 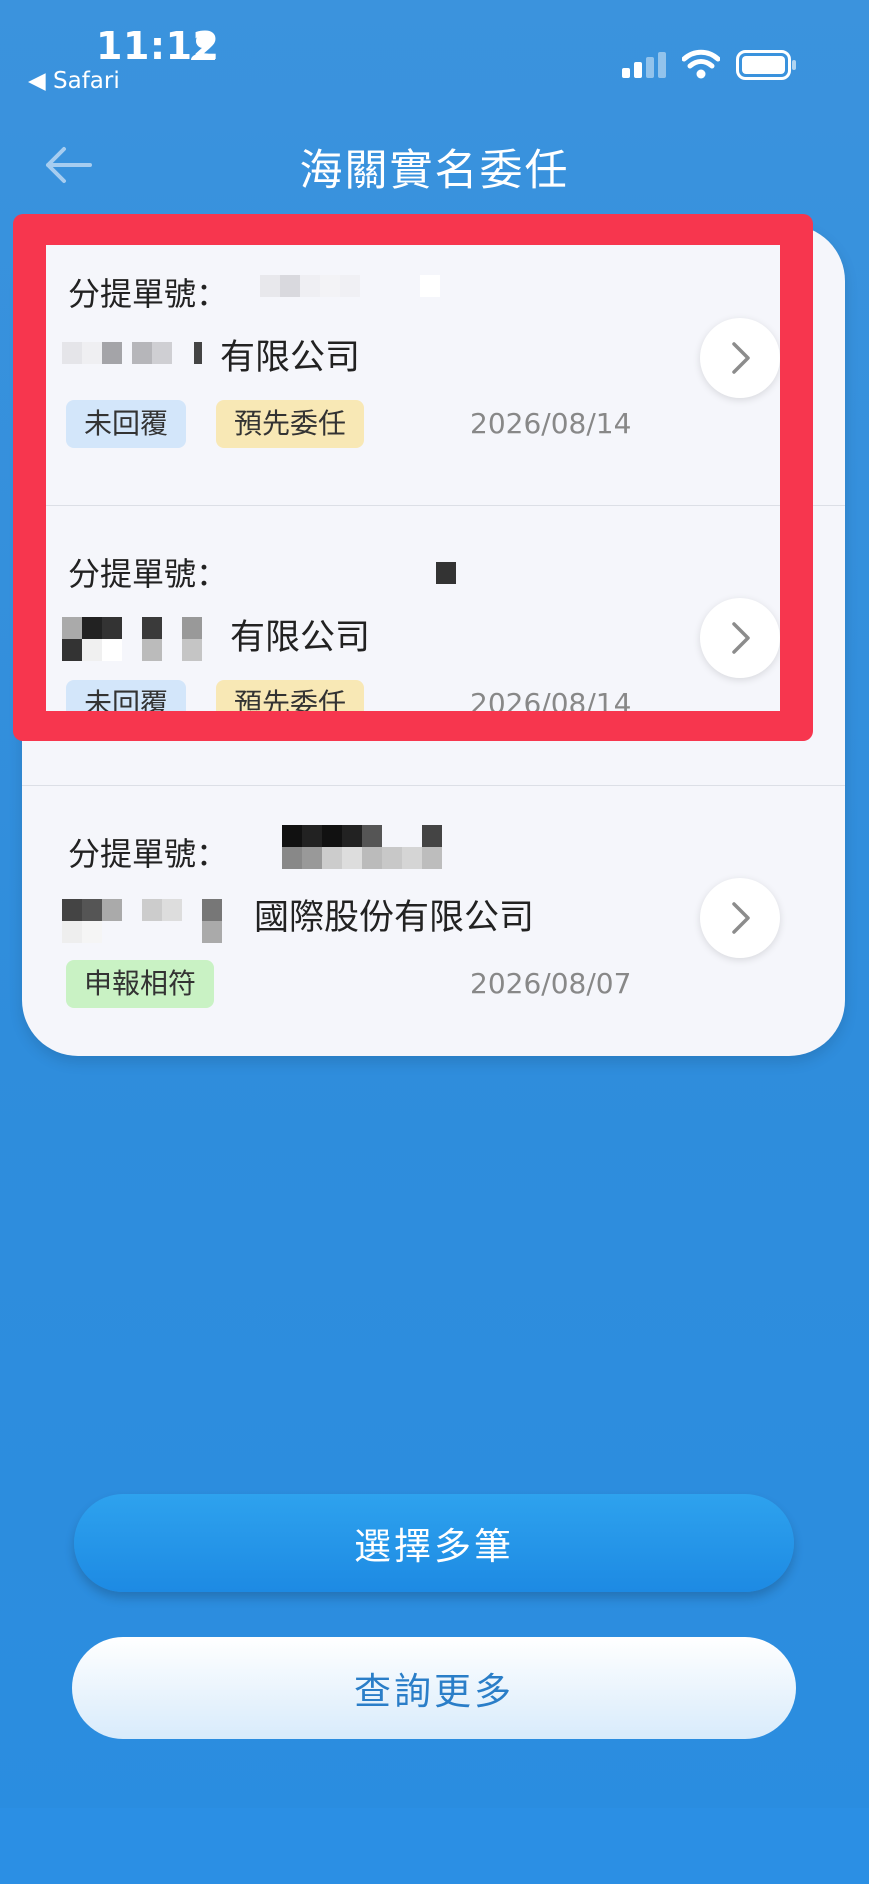 I want to click on status-badge-declaration-matched: 申報相符, so click(x=140, y=984).